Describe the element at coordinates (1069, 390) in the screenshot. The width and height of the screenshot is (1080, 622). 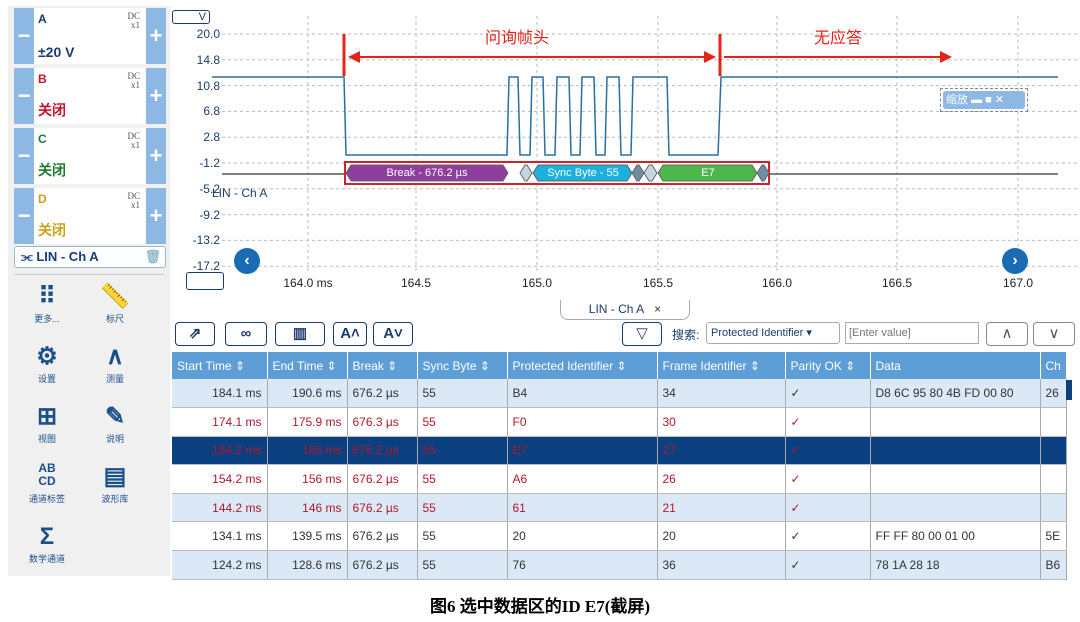
I see `table-scrollbar` at that location.